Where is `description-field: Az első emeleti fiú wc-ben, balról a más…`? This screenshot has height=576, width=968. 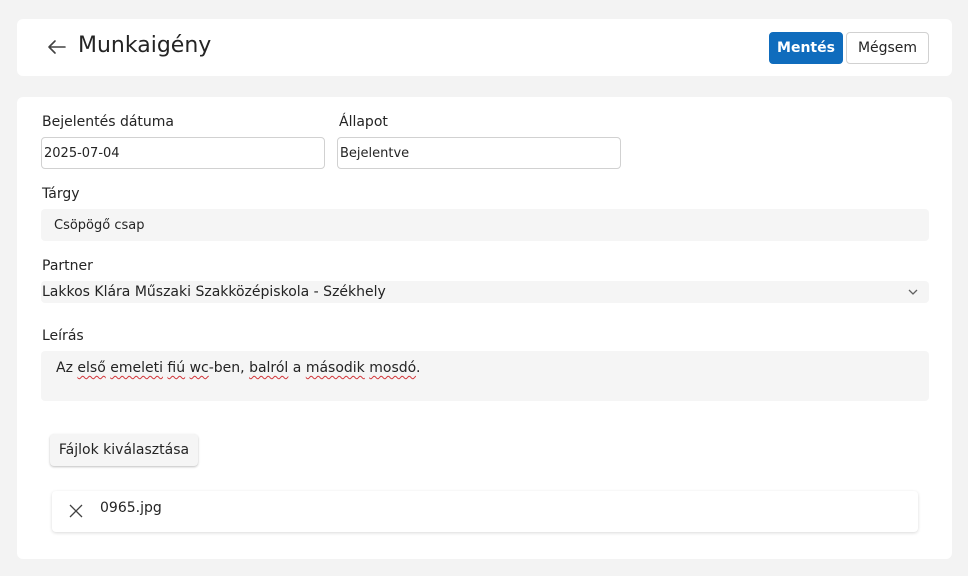 description-field: Az első emeleti fiú wc-ben, balról a más… is located at coordinates (485, 376).